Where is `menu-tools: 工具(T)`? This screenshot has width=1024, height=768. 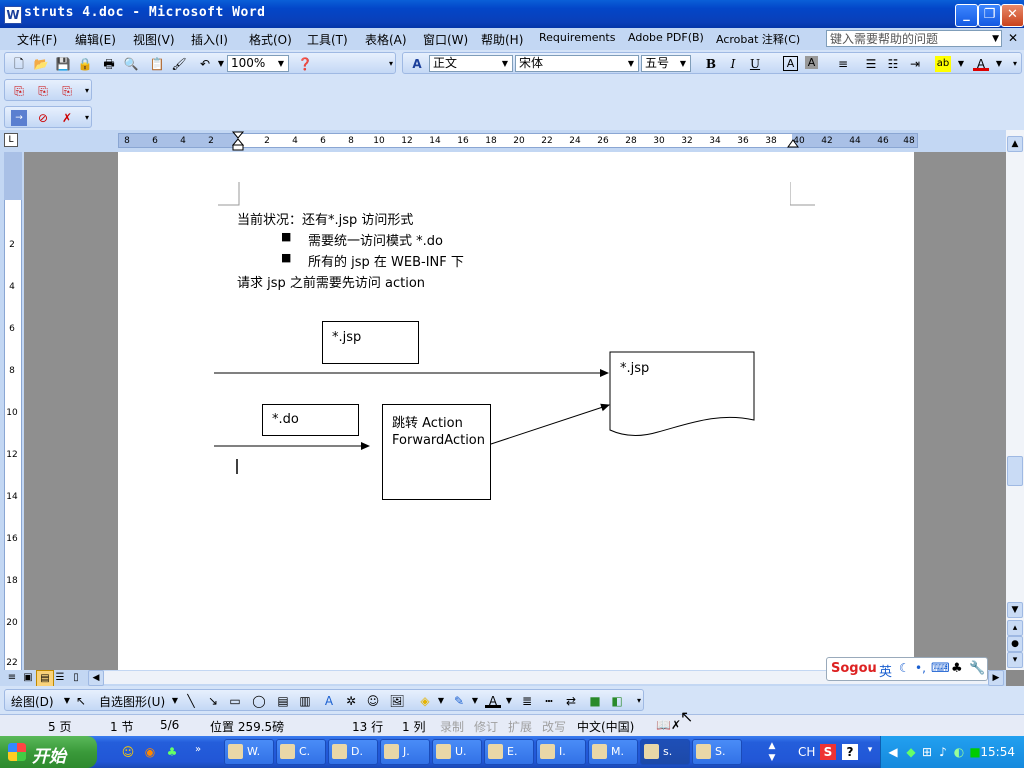
menu-tools: 工具(T) is located at coordinates (327, 39).